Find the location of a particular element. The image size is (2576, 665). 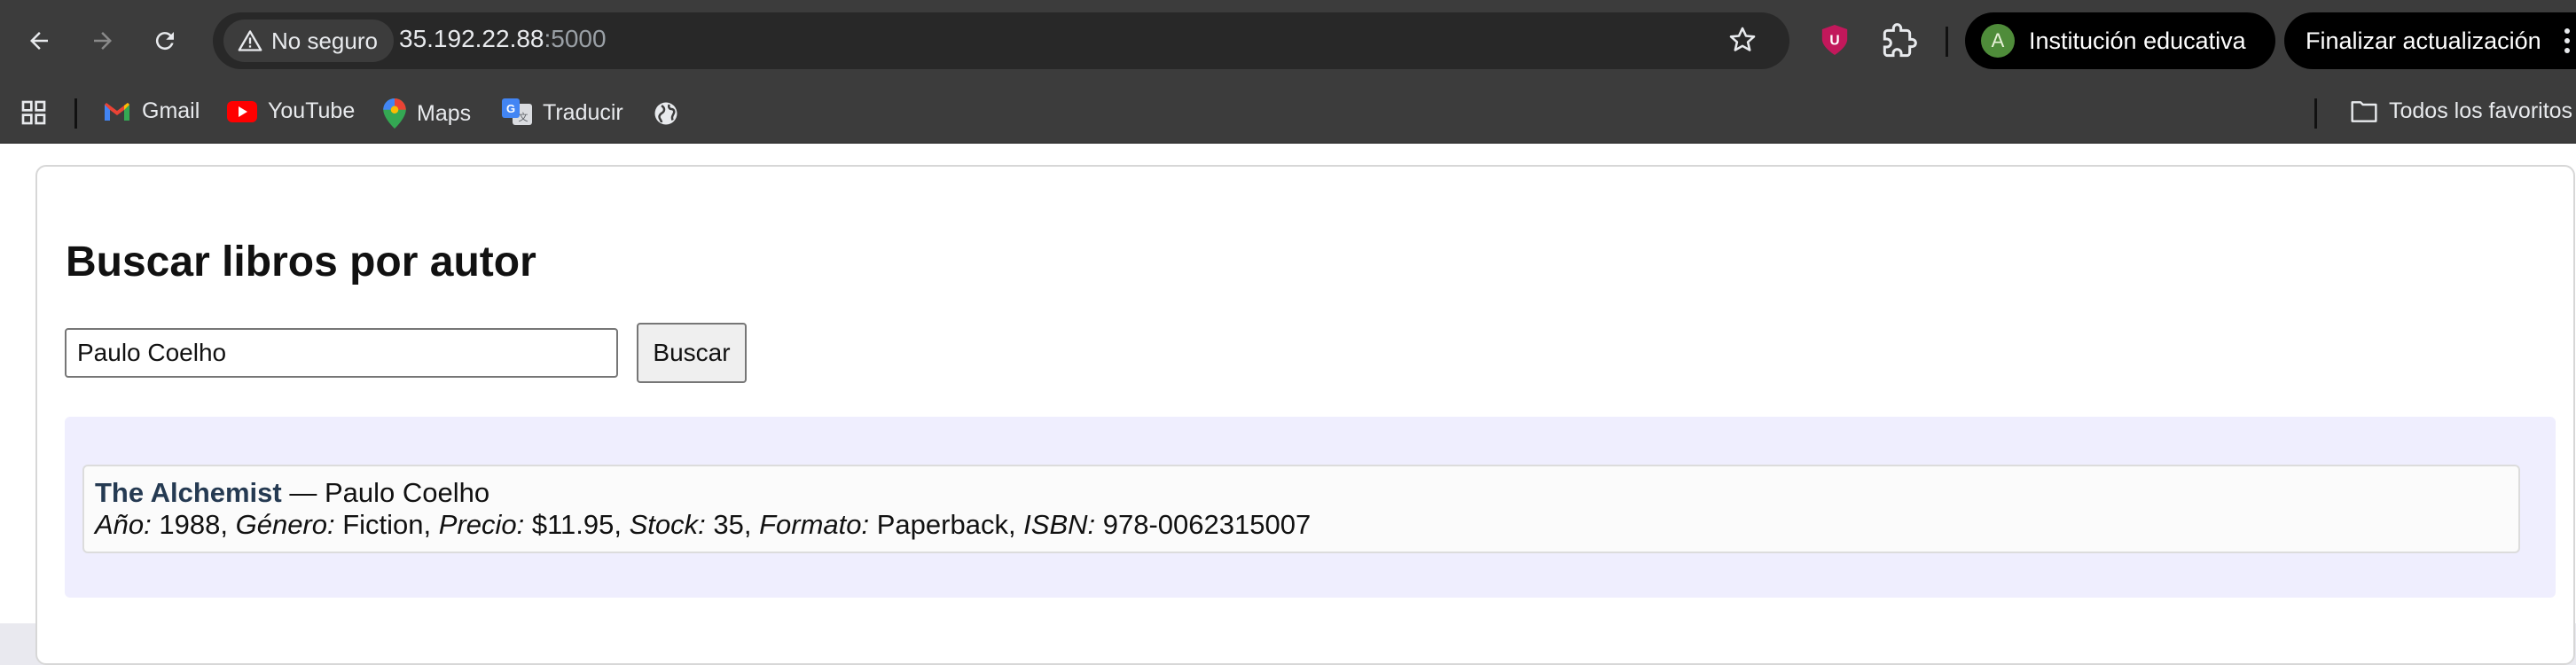

profile-label: Institución educativa is located at coordinates (2137, 40).